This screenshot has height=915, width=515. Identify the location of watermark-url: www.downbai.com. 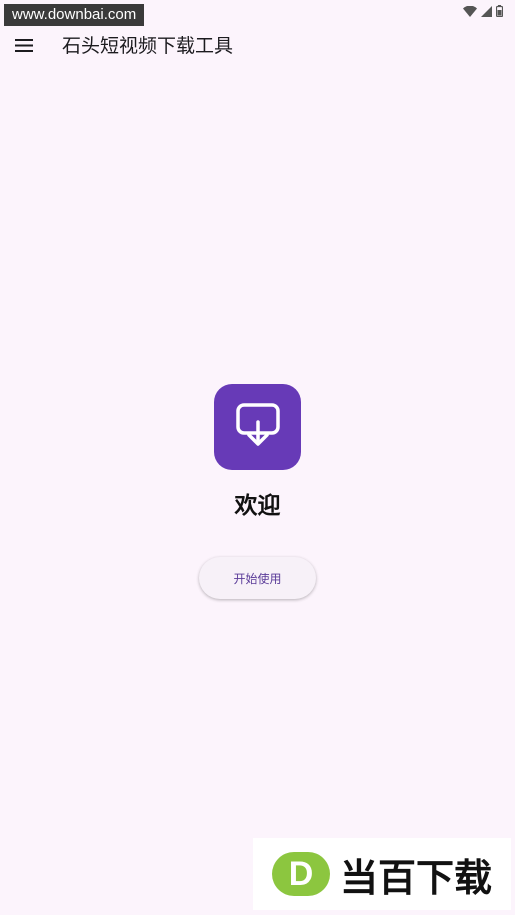
(74, 15).